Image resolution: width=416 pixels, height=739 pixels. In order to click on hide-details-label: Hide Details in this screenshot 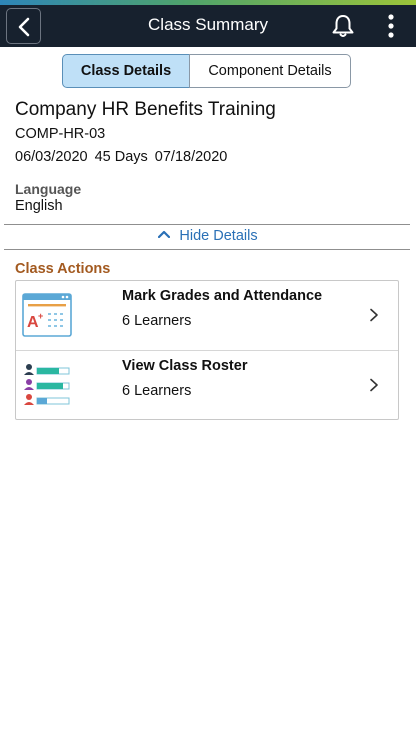, I will do `click(218, 236)`.